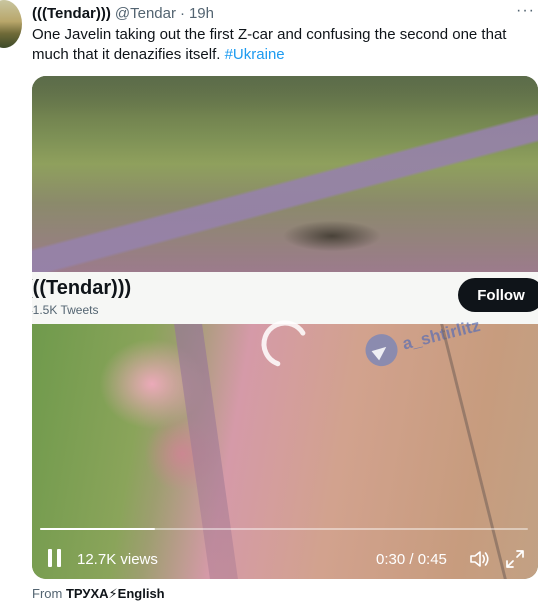 Image resolution: width=551 pixels, height=613 pixels. What do you see at coordinates (255, 54) in the screenshot?
I see `hashtag-link: #Ukraine` at bounding box center [255, 54].